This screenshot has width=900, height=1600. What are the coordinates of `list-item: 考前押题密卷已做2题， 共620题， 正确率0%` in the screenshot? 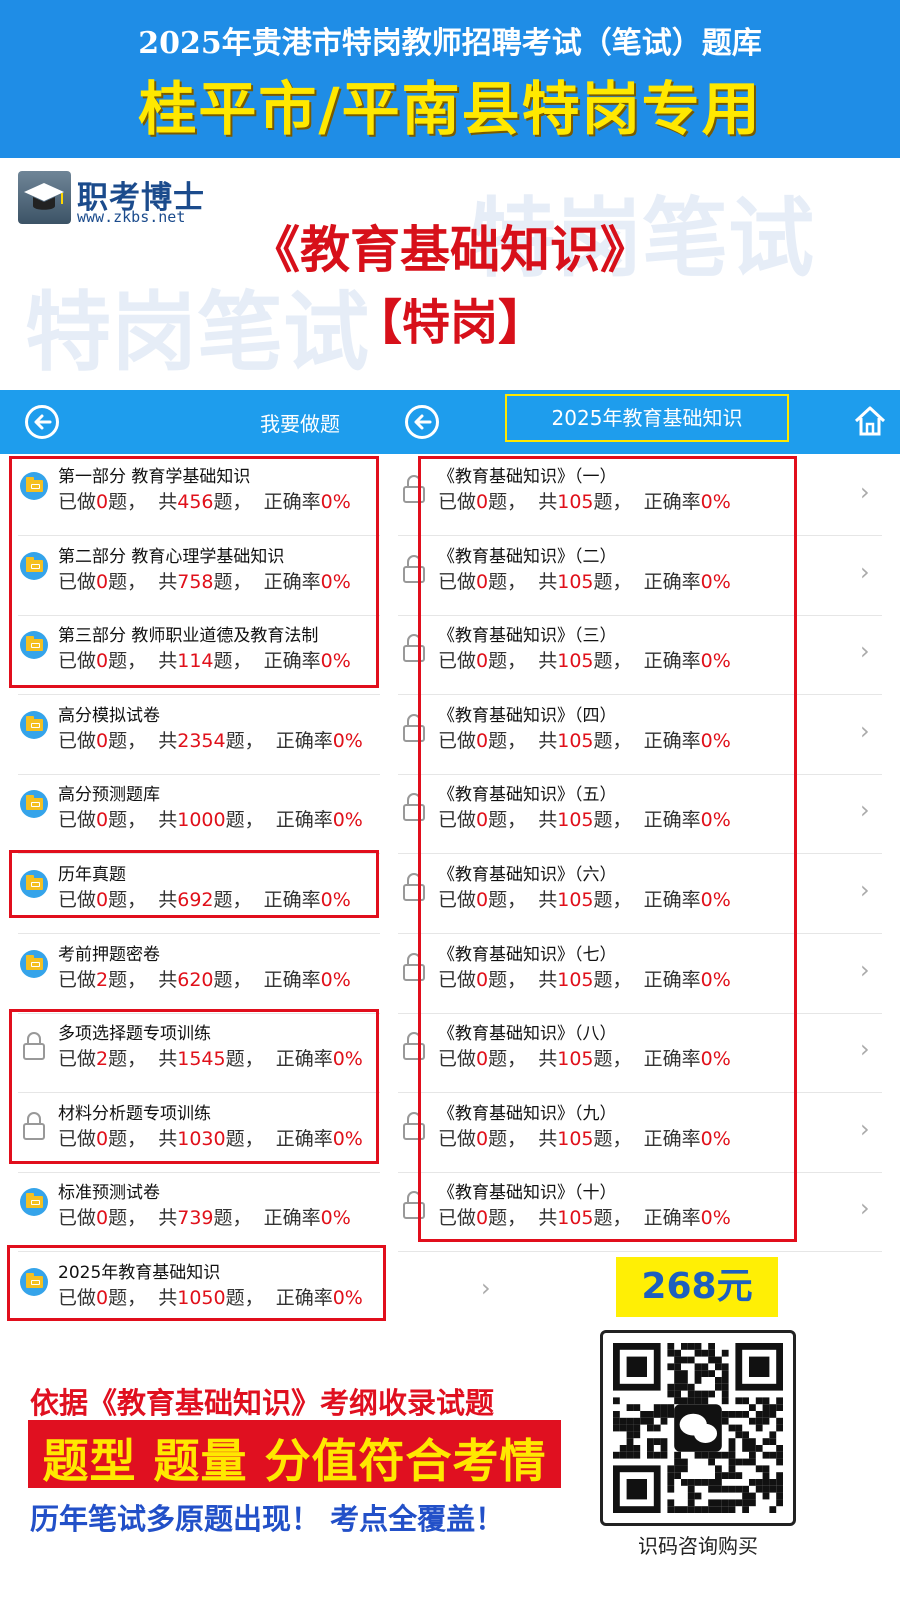 It's located at (199, 974).